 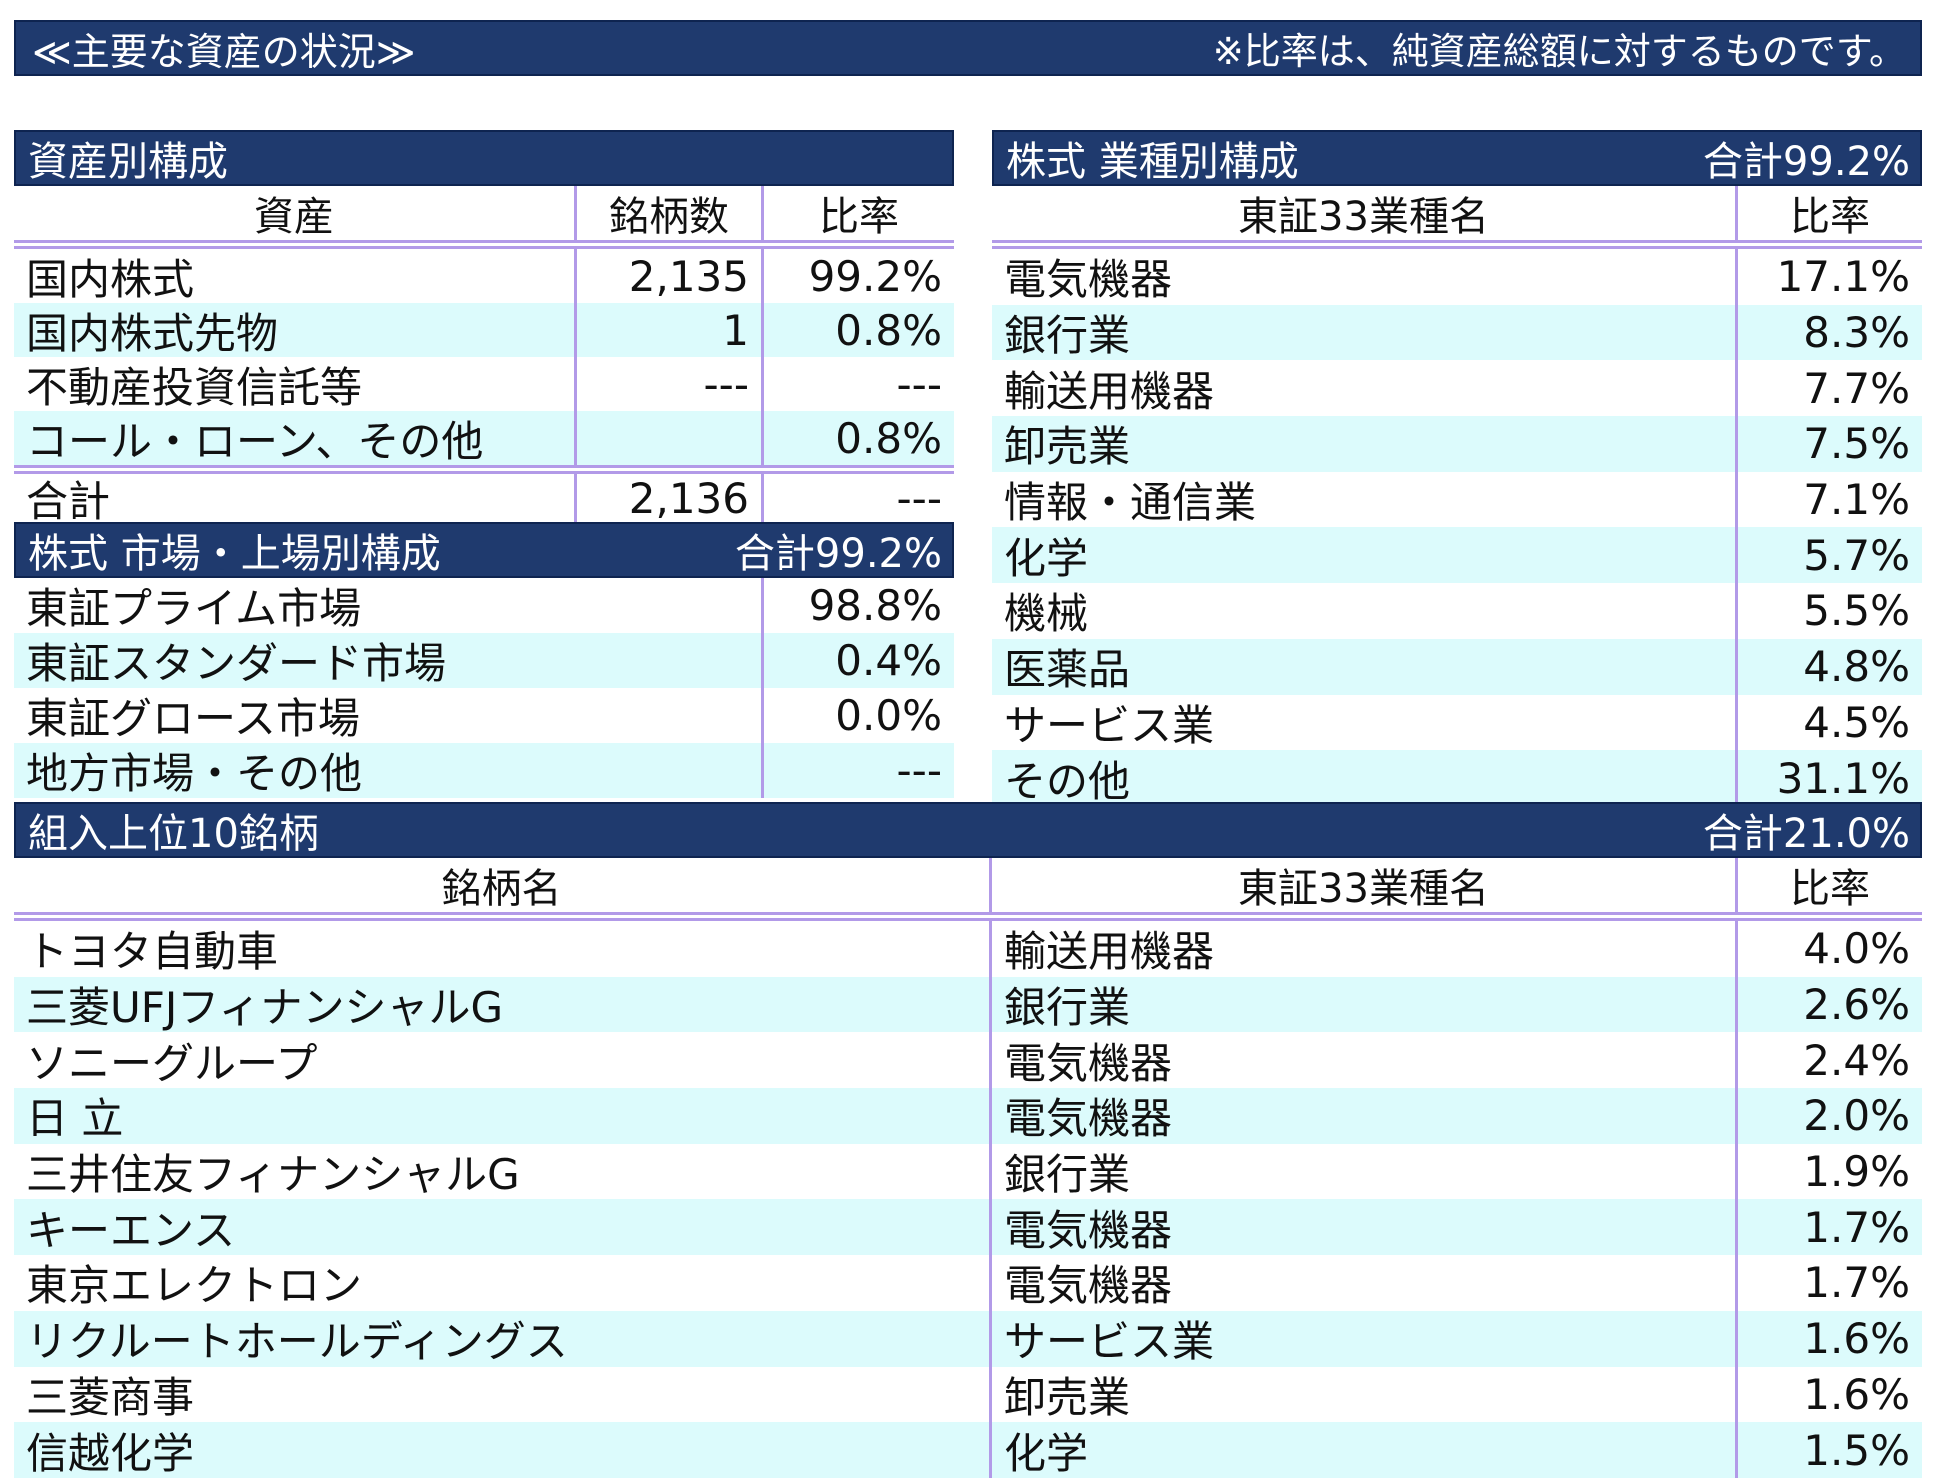 What do you see at coordinates (389, 660) in the screenshot?
I see `market-name: 東証スタンダード市場` at bounding box center [389, 660].